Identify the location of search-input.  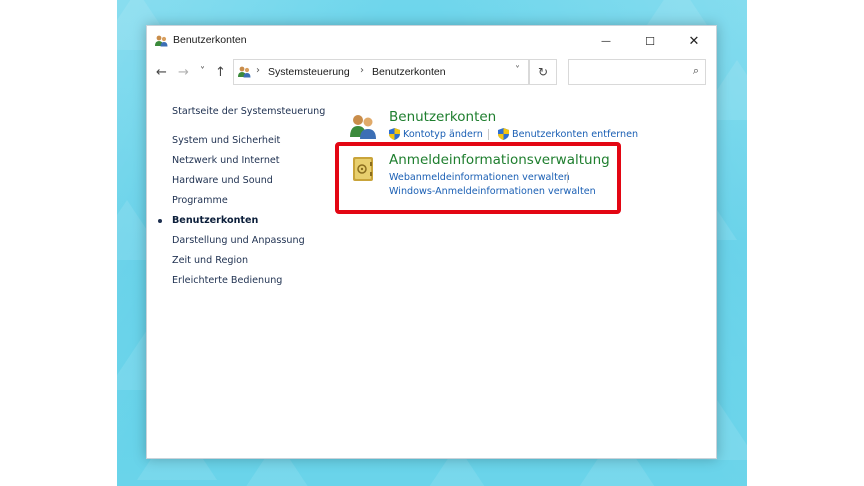
(630, 72).